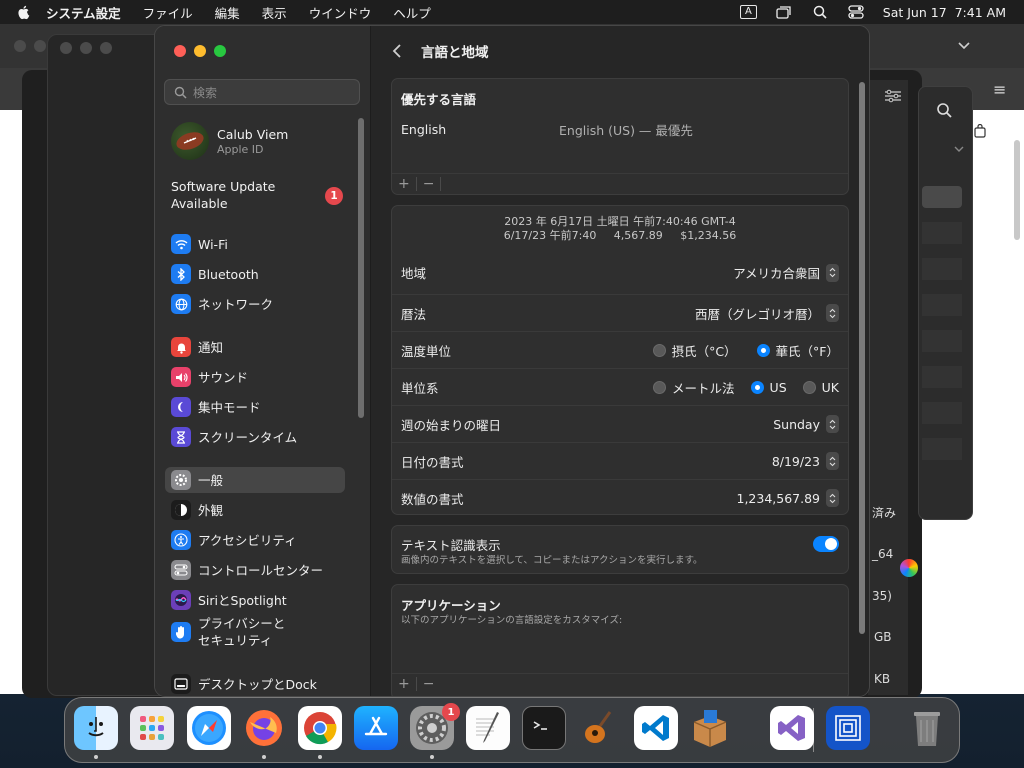  Describe the element at coordinates (340, 12) in the screenshot. I see `menu-window: ウインドウ` at that location.